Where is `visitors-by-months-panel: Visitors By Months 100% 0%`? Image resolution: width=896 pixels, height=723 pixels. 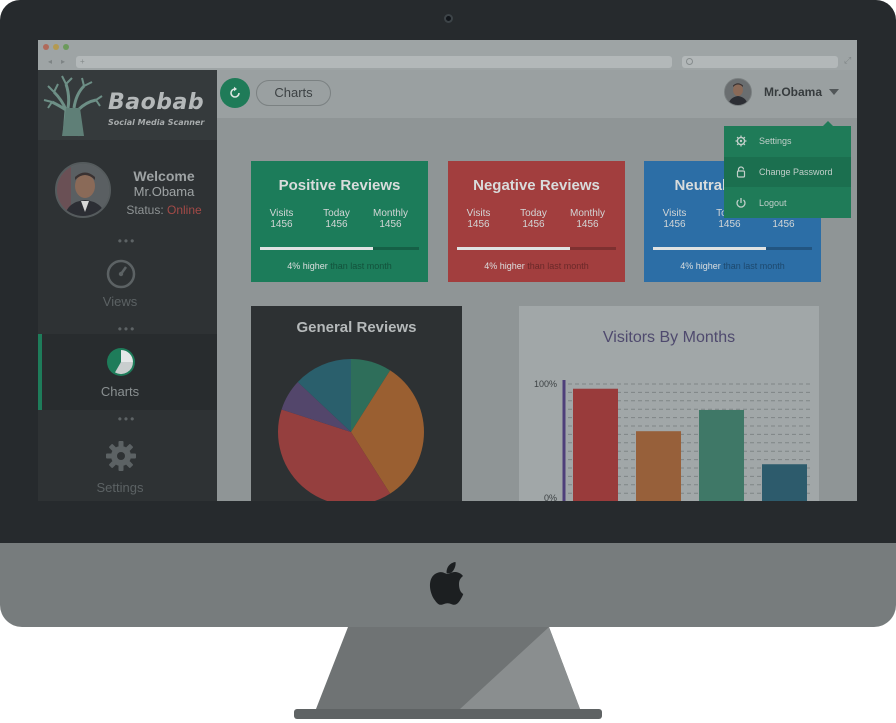
visitors-by-months-panel: Visitors By Months 100% 0% is located at coordinates (669, 403).